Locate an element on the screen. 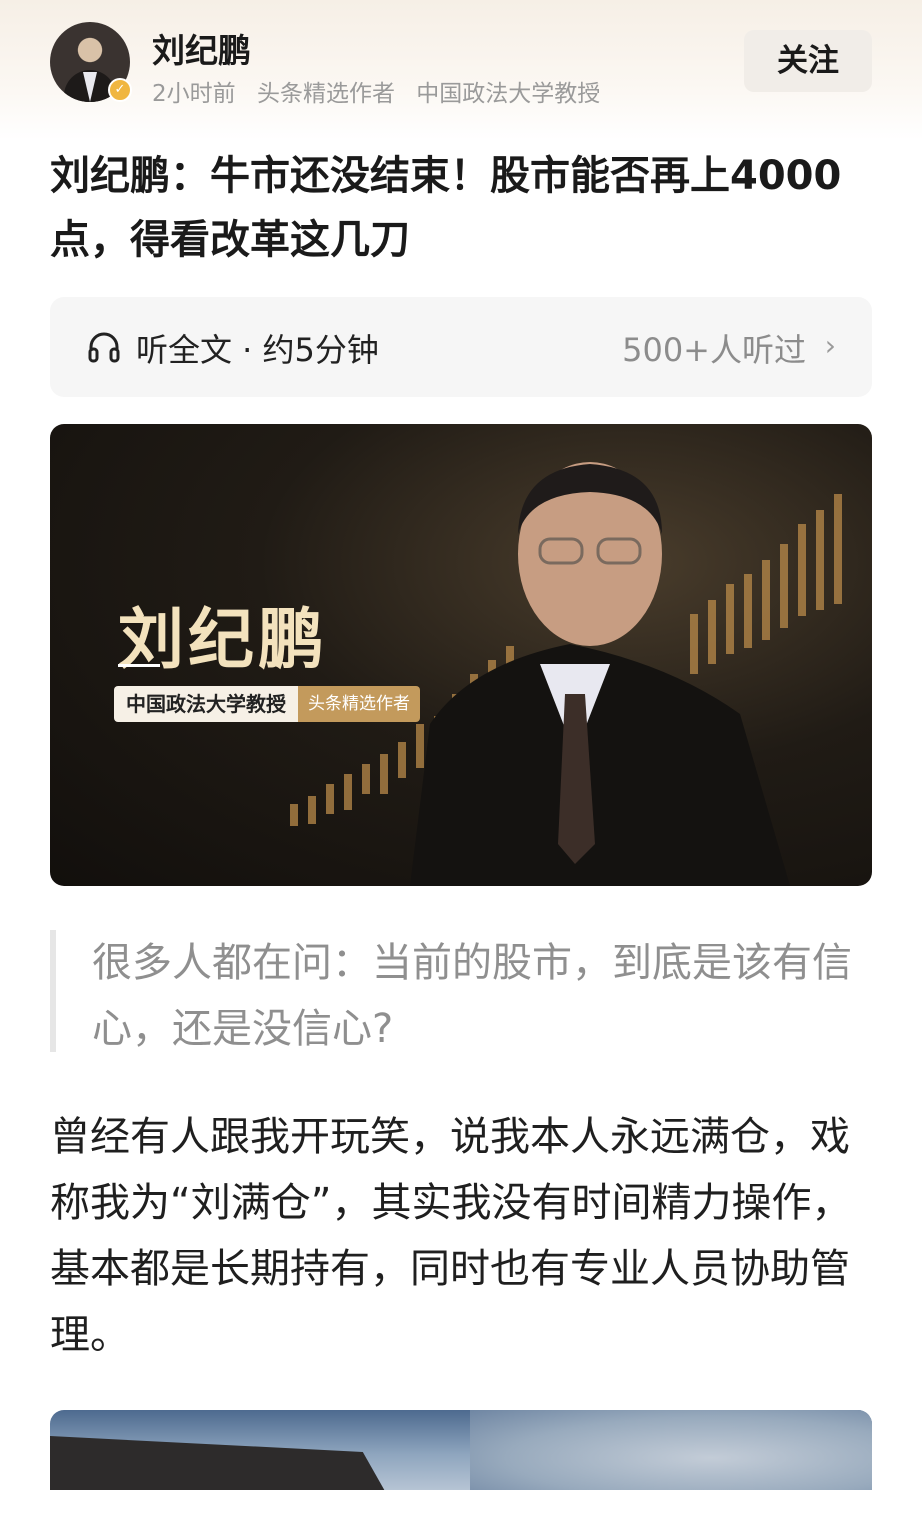 This screenshot has width=922, height=1538. hero-tag: 中国政法大学教授 头条精选作者 is located at coordinates (267, 704).